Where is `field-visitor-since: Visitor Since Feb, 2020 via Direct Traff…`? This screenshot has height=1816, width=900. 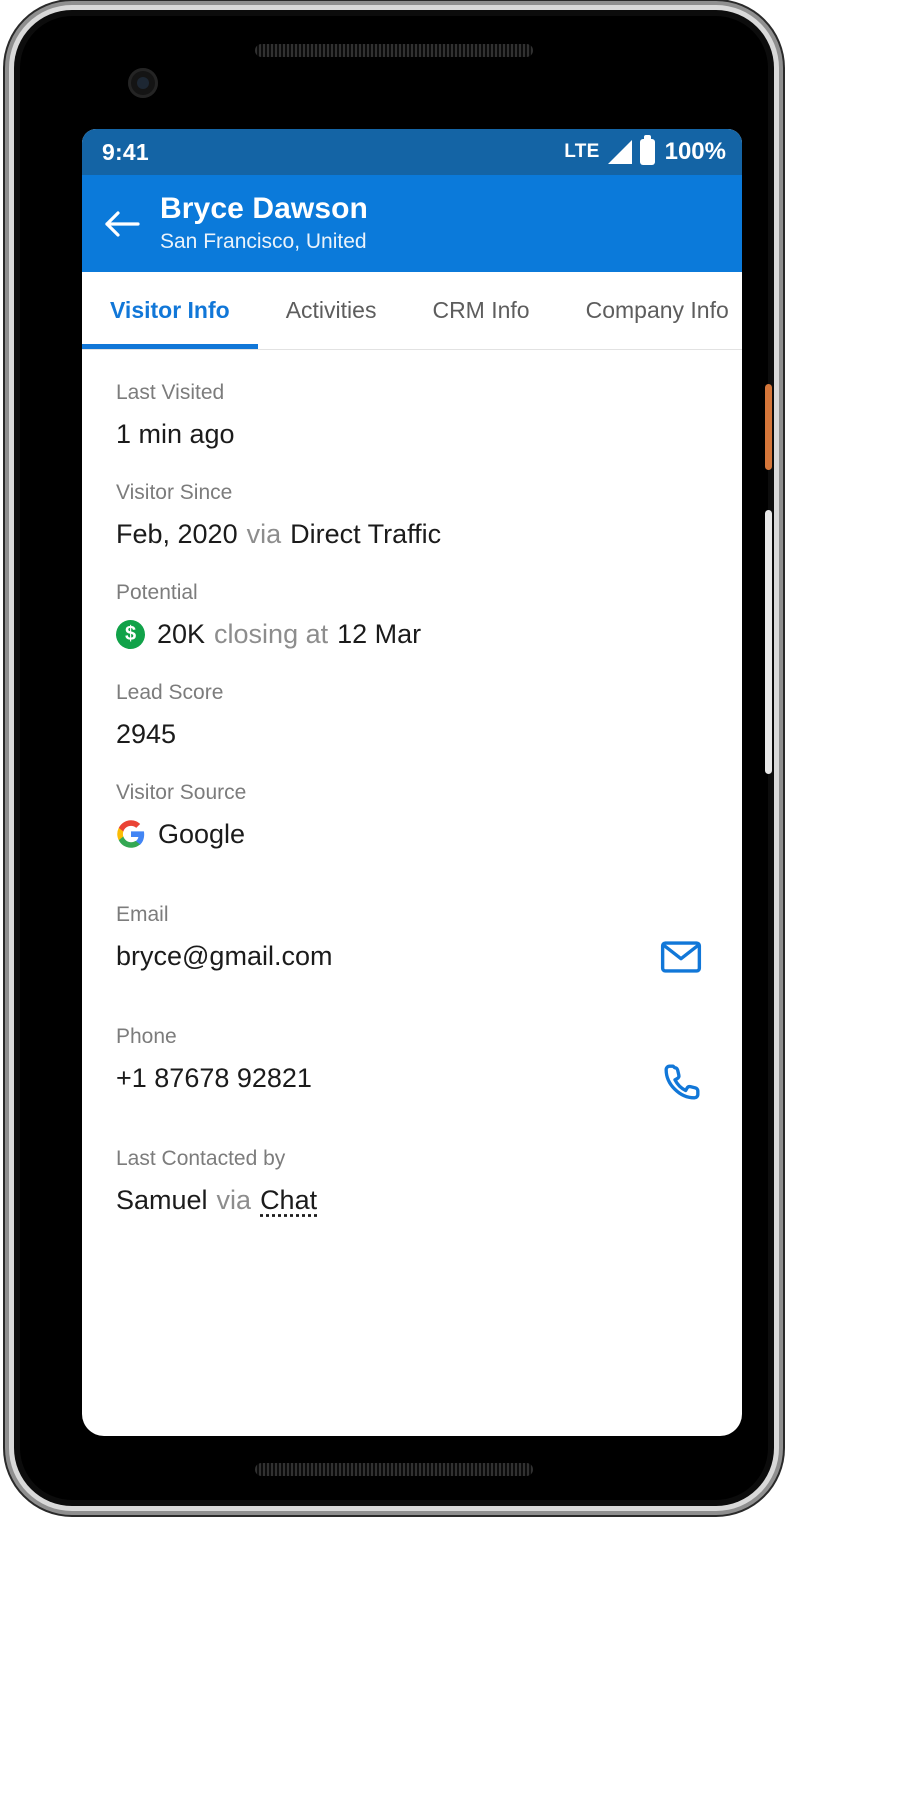
field-visitor-since: Visitor Since Feb, 2020 via Direct Traff… is located at coordinates (412, 528).